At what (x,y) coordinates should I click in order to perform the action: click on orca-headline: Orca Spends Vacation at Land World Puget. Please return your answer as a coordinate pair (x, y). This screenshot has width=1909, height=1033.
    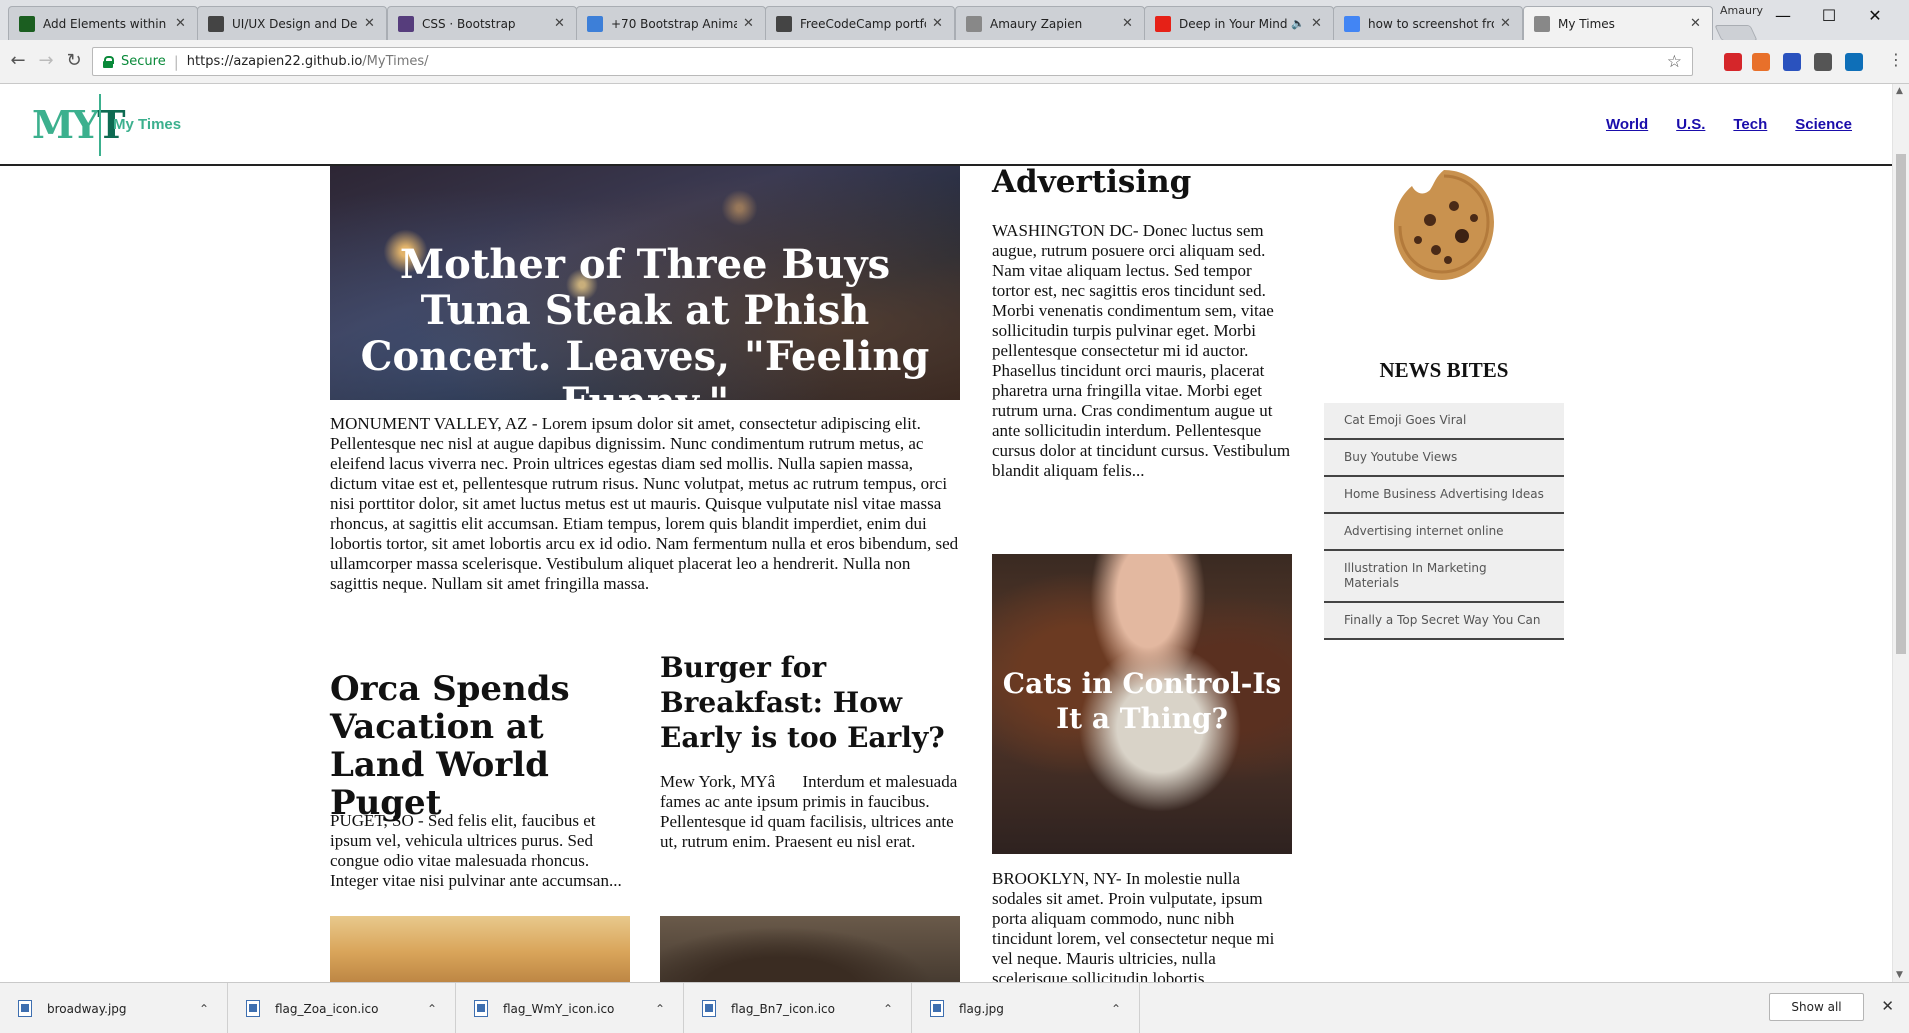
    Looking at the image, I should click on (480, 746).